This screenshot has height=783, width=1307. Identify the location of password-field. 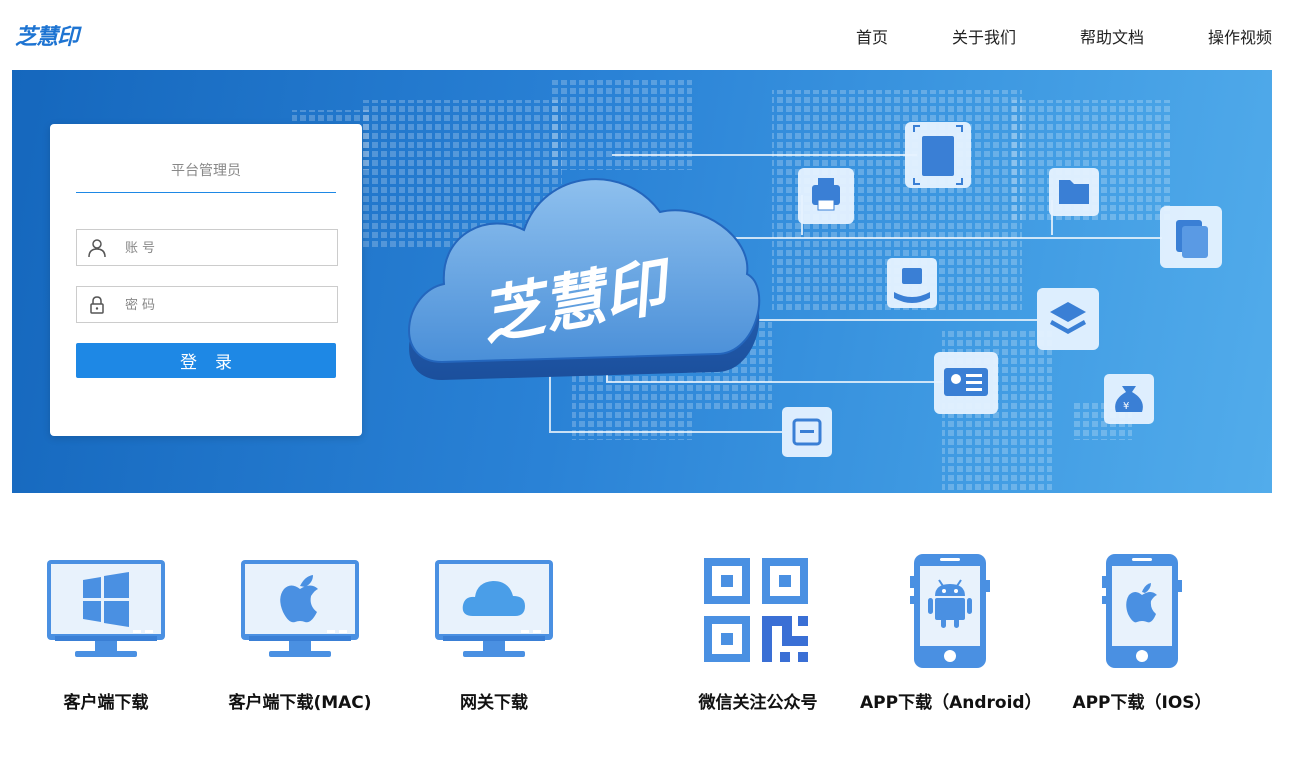
(207, 304).